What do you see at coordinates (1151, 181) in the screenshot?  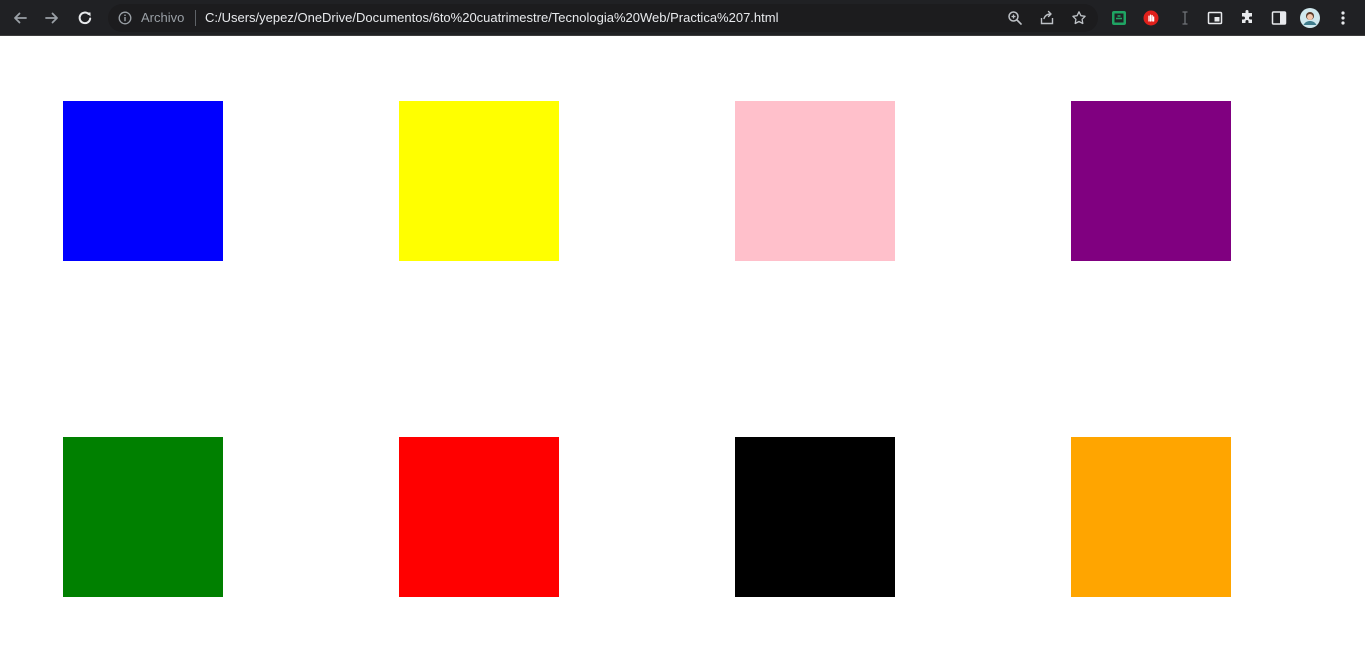 I see `swatch-purple` at bounding box center [1151, 181].